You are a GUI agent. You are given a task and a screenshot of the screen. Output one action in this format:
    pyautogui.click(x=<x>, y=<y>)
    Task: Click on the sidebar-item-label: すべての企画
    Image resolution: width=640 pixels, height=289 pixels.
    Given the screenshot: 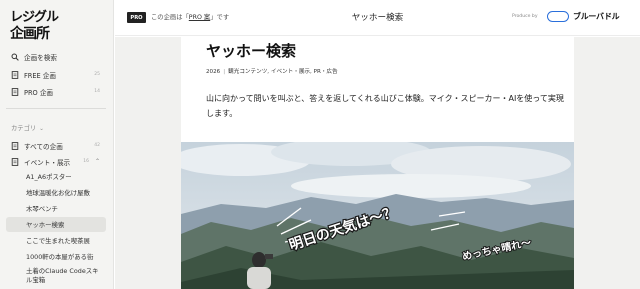 What is the action you would take?
    pyautogui.click(x=43, y=146)
    